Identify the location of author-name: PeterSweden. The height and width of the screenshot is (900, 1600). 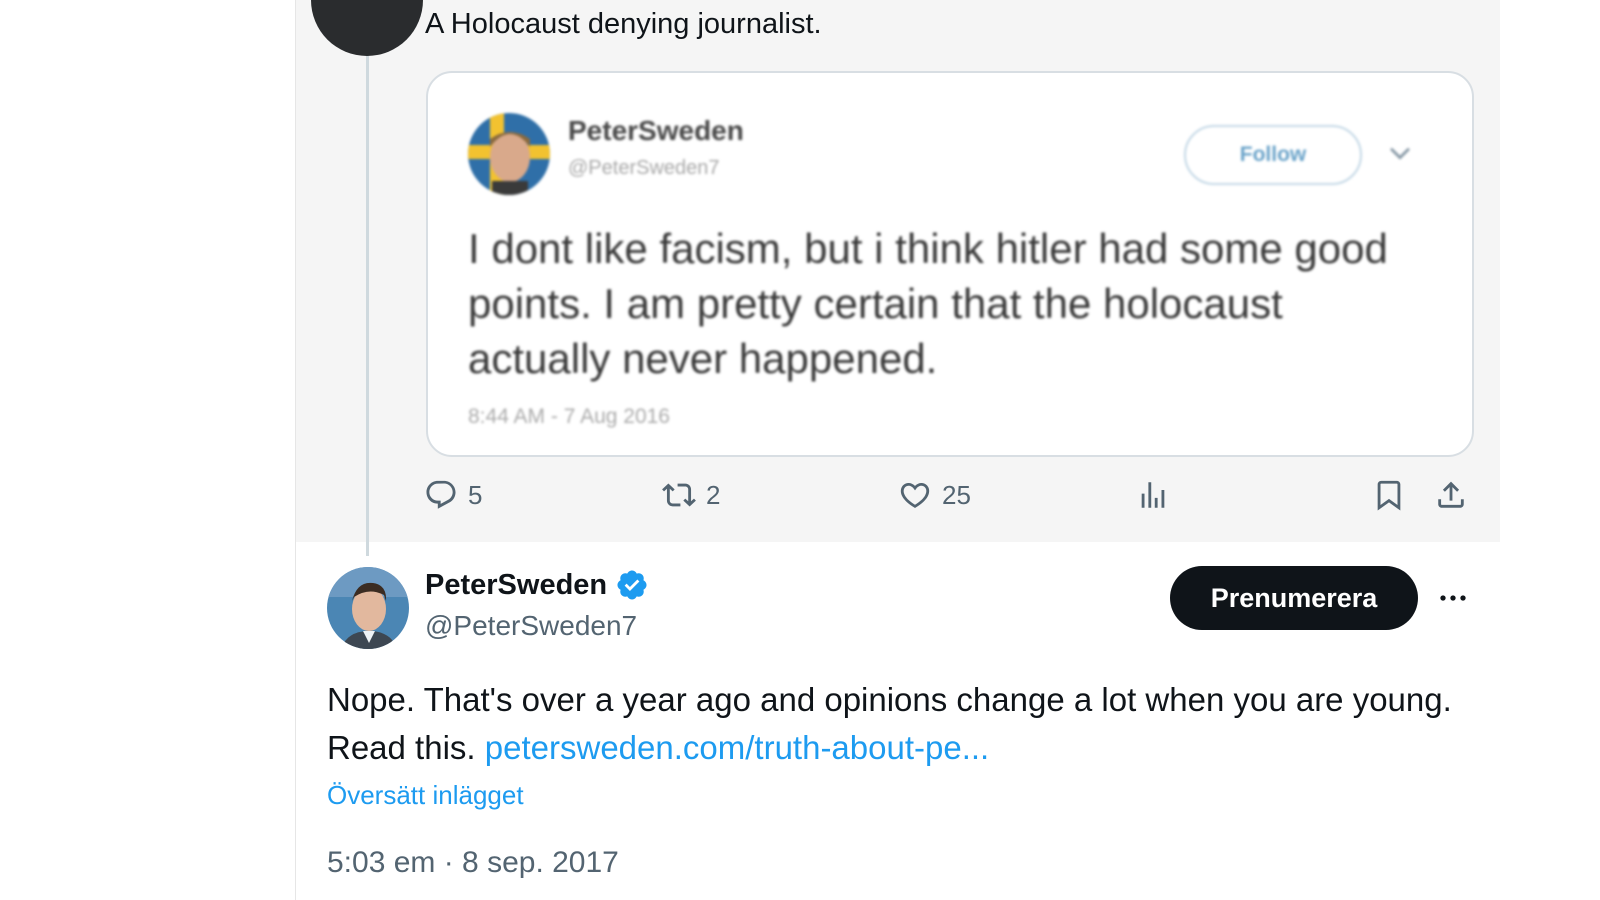
(516, 585).